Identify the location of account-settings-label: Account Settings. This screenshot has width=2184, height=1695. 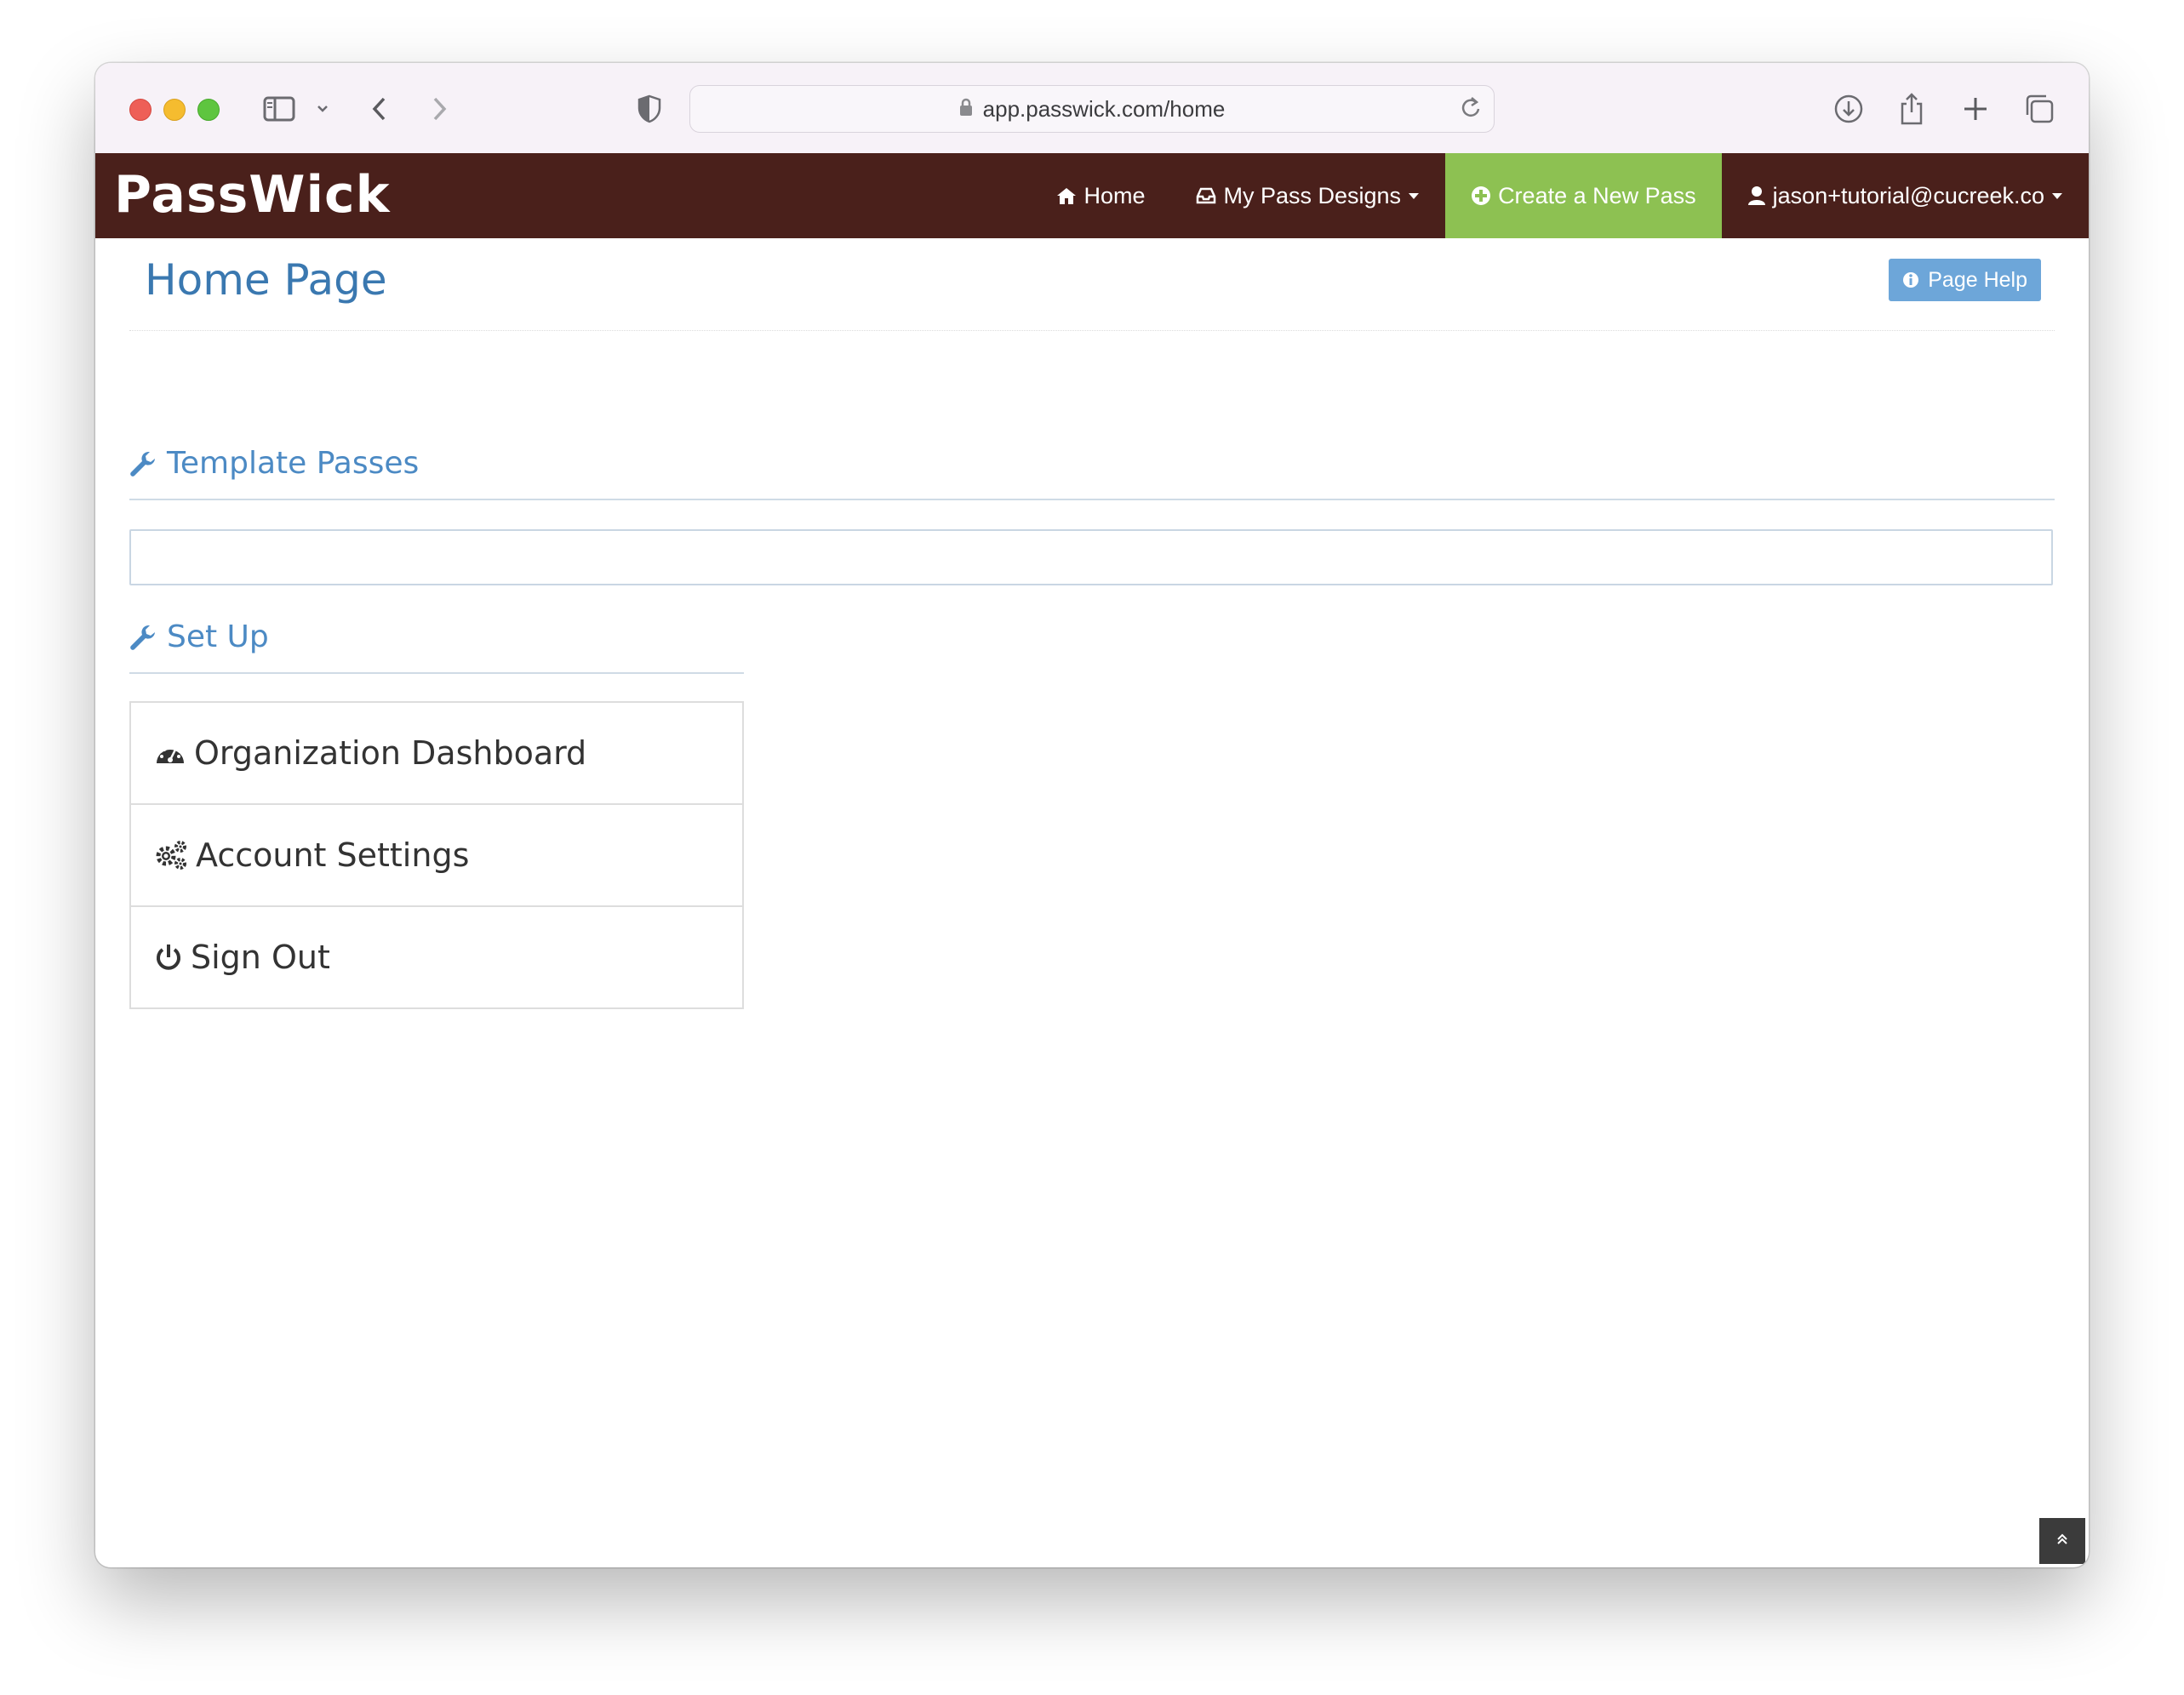
(333, 855).